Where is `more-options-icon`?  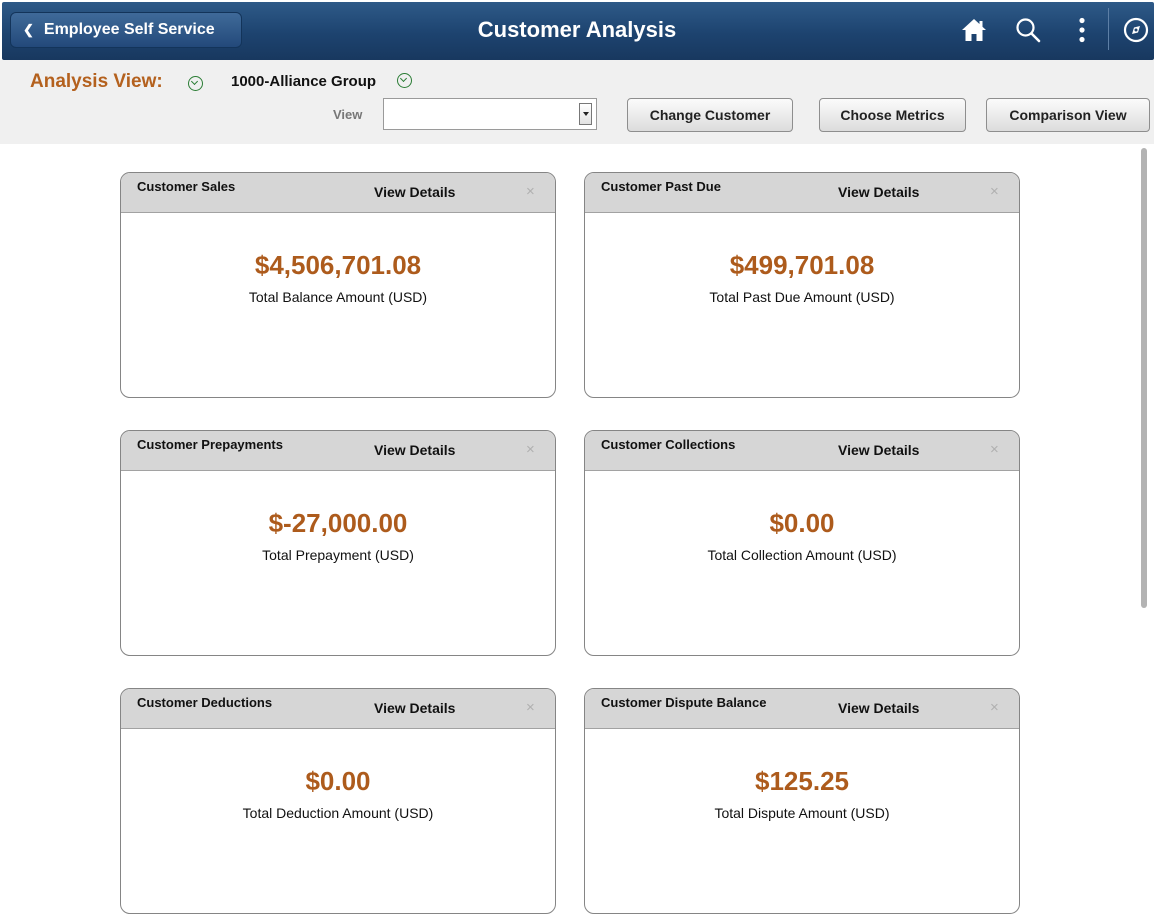
more-options-icon is located at coordinates (1082, 30).